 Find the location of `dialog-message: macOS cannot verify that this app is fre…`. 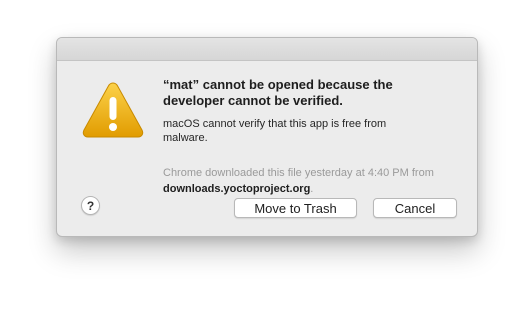

dialog-message: macOS cannot verify that this app is fre… is located at coordinates (275, 131).